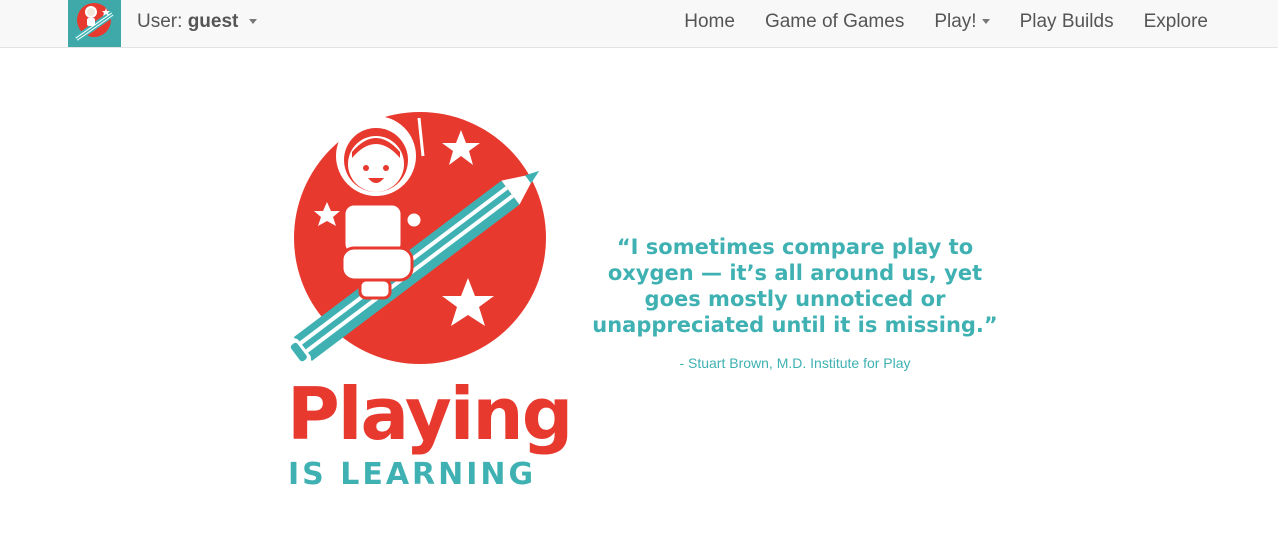 The image size is (1278, 555). What do you see at coordinates (709, 22) in the screenshot?
I see `nav-item-home: Home` at bounding box center [709, 22].